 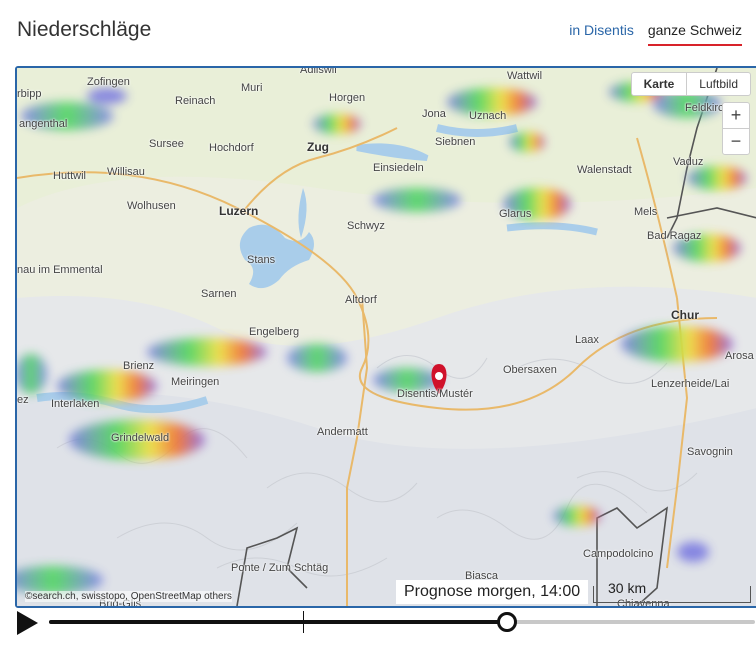 I want to click on map-label: Savognin, so click(x=710, y=452).